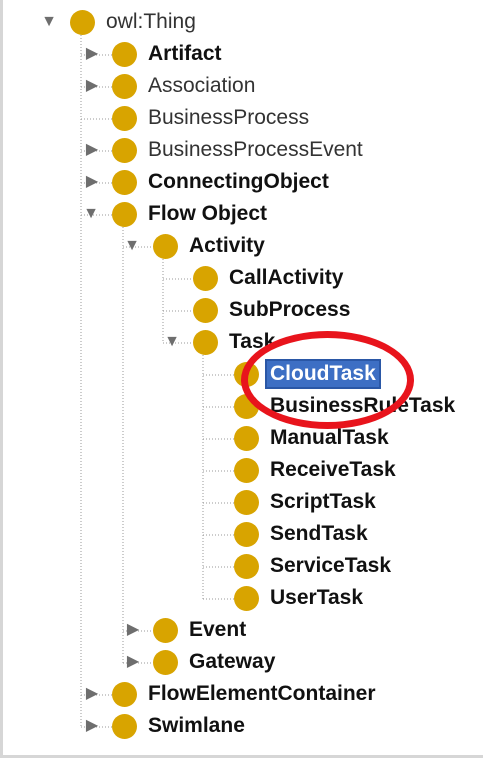  I want to click on tree-node-label: Swimlane, so click(196, 725).